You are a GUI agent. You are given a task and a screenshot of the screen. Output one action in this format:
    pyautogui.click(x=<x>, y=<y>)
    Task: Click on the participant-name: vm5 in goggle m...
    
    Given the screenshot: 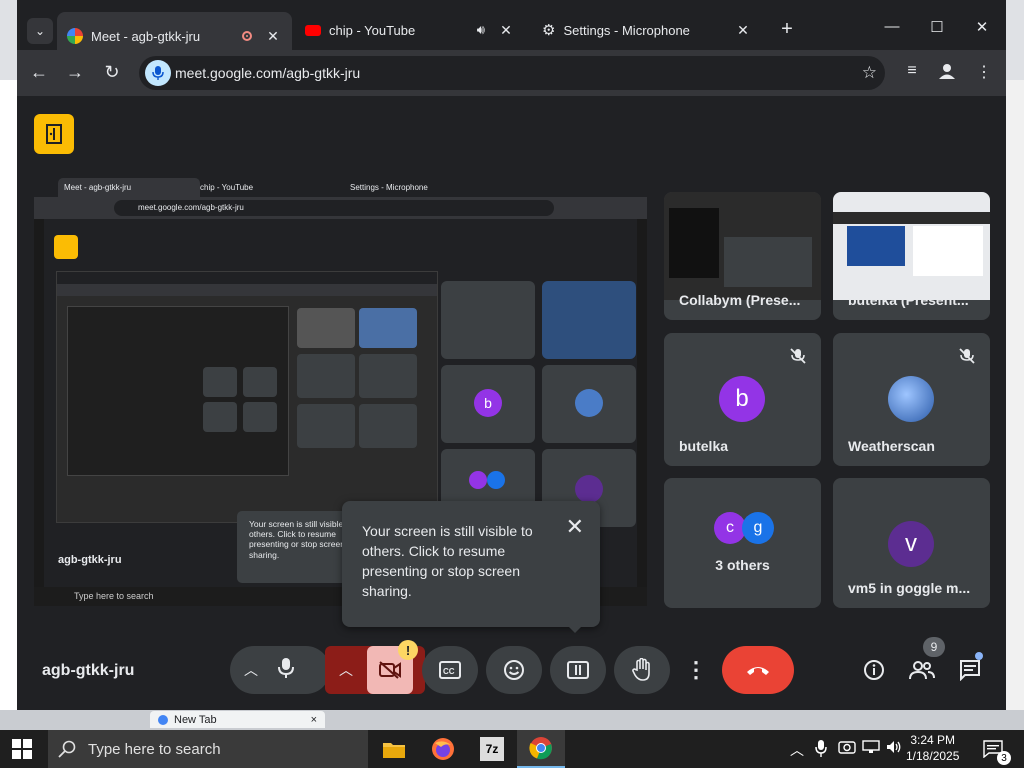 What is the action you would take?
    pyautogui.click(x=909, y=588)
    